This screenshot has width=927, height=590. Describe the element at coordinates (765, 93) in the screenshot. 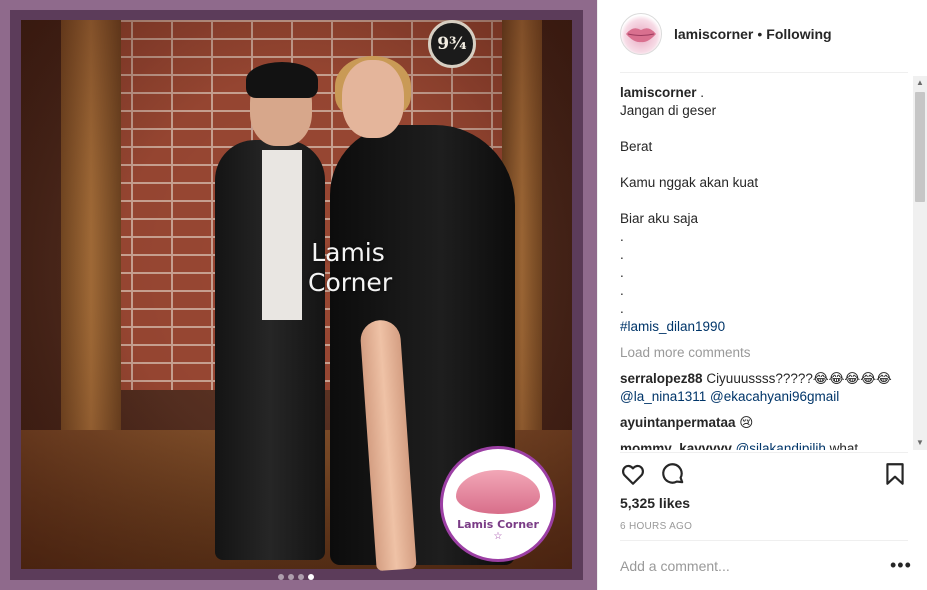

I see `caption: lamiscorner .` at that location.